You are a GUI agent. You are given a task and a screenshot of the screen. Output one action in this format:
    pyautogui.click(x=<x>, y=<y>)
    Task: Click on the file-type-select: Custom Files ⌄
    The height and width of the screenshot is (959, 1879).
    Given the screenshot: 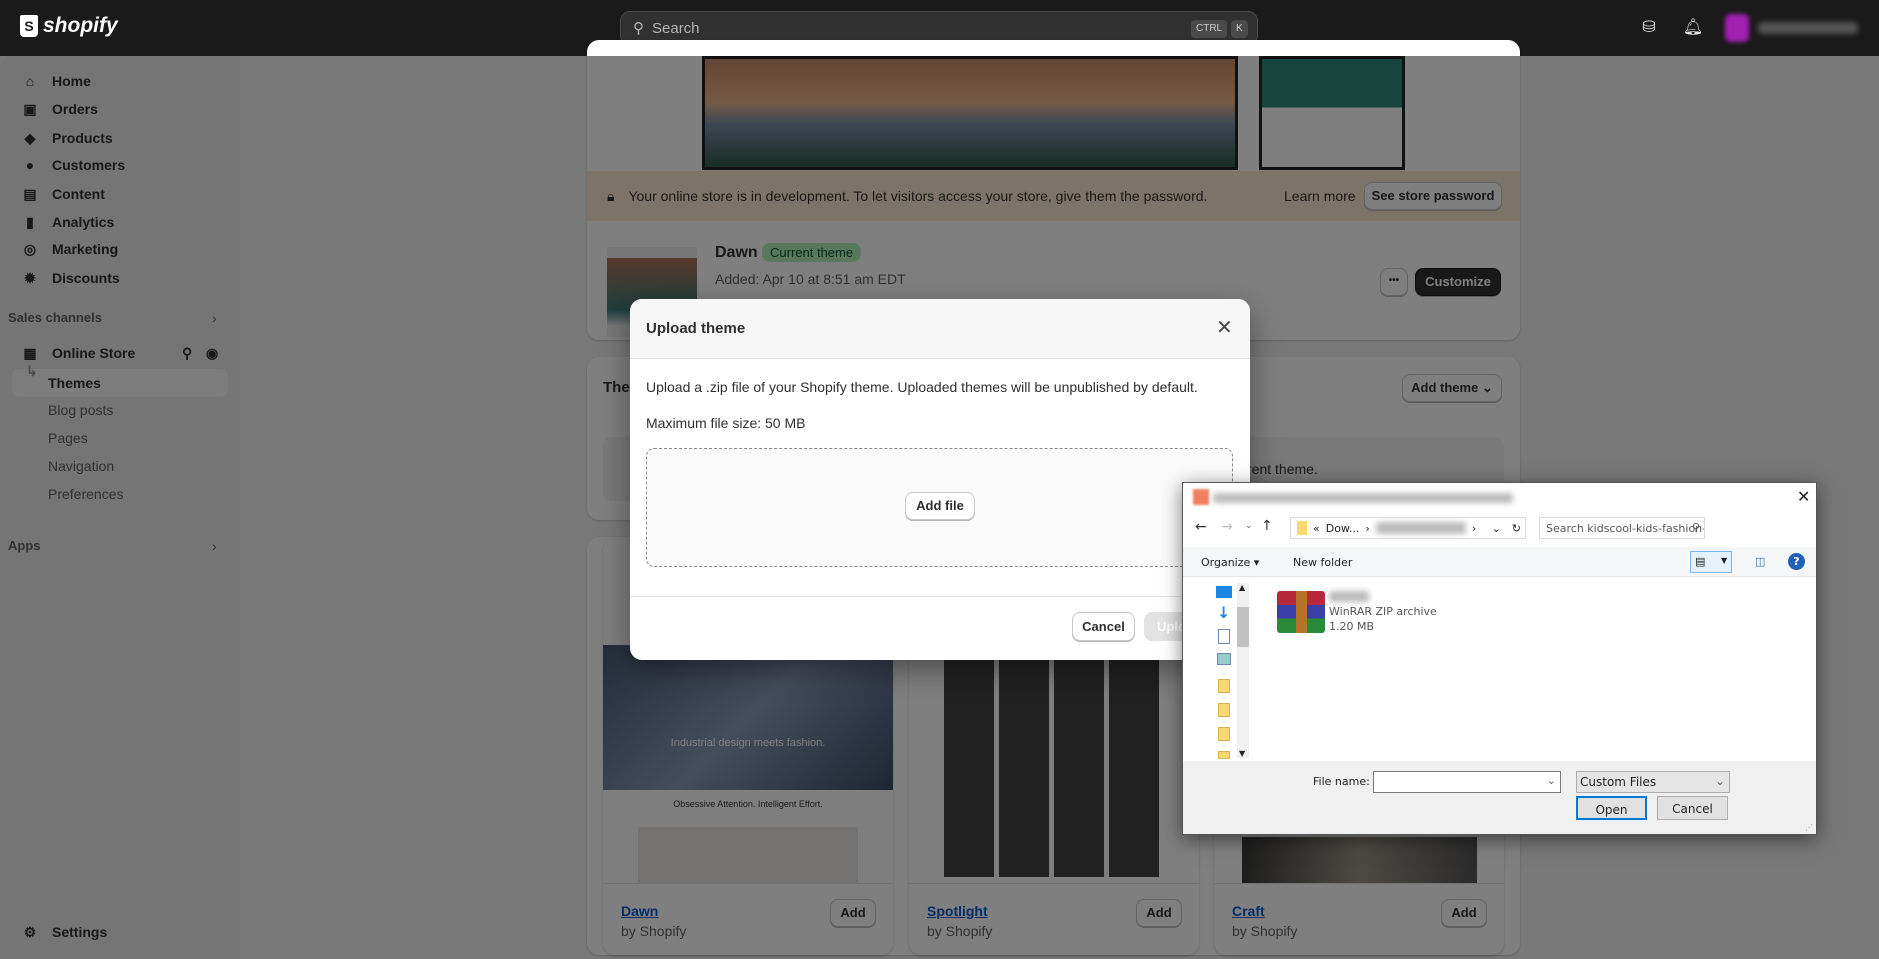 What is the action you would take?
    pyautogui.click(x=1653, y=782)
    